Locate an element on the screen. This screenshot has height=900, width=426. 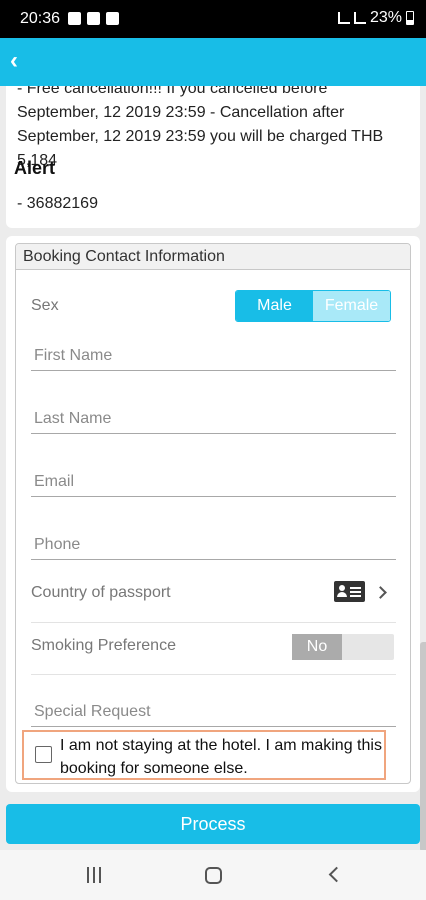
smoking-preference-toggle: No is located at coordinates (343, 647).